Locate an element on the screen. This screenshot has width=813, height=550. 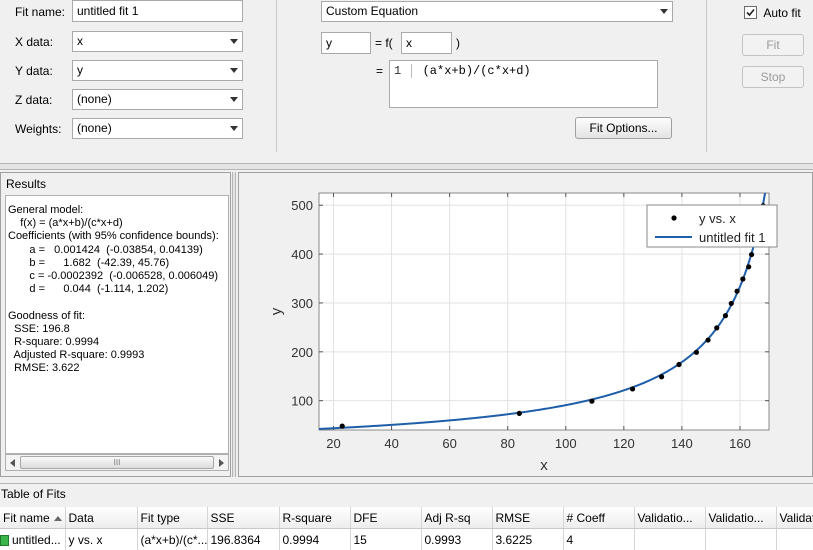
z-data-value: (none) is located at coordinates (94, 99).